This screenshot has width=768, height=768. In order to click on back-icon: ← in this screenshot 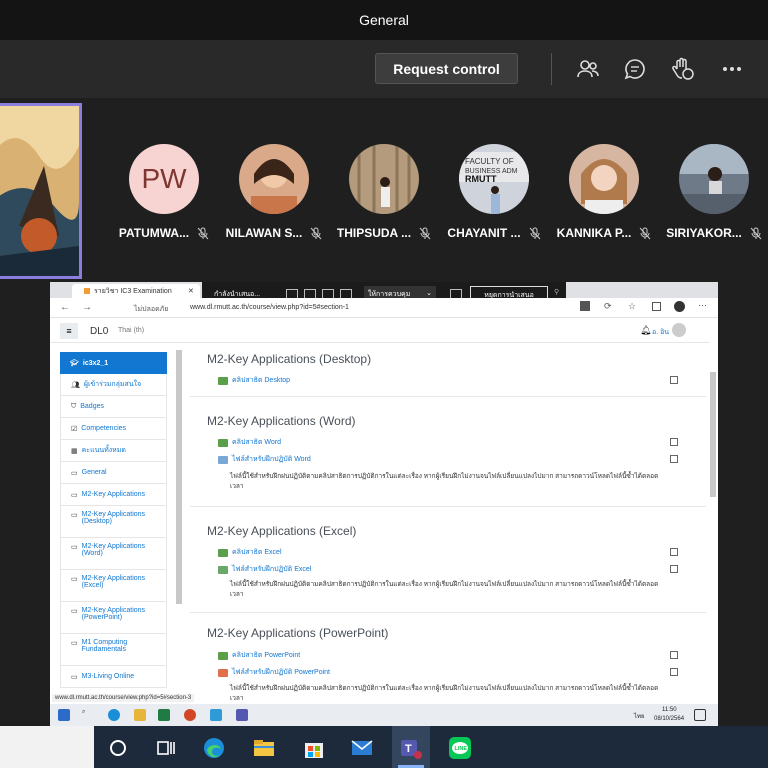, I will do `click(65, 307)`.